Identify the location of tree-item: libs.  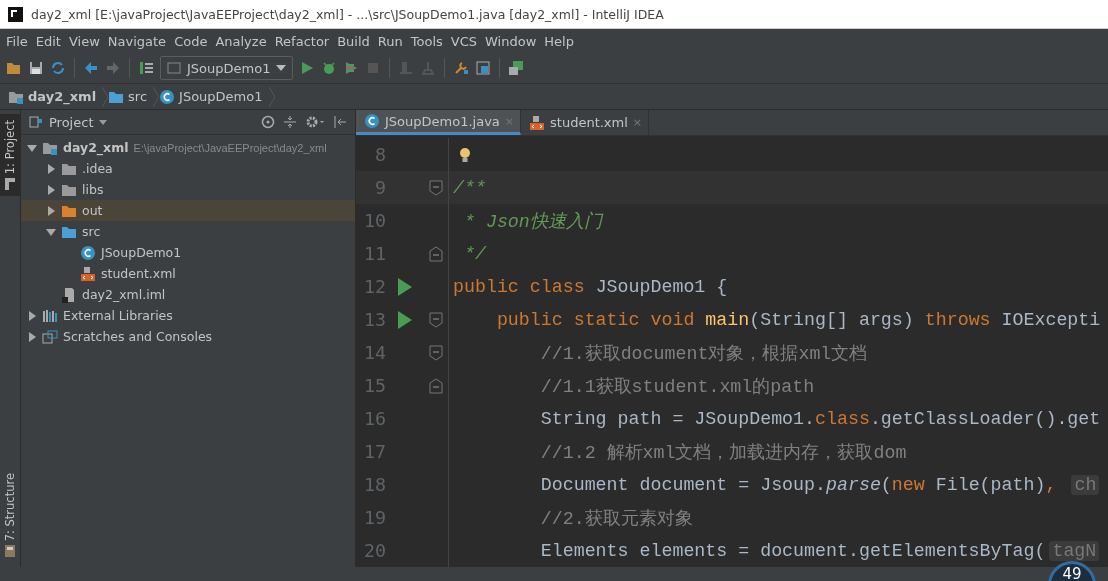
(188, 189).